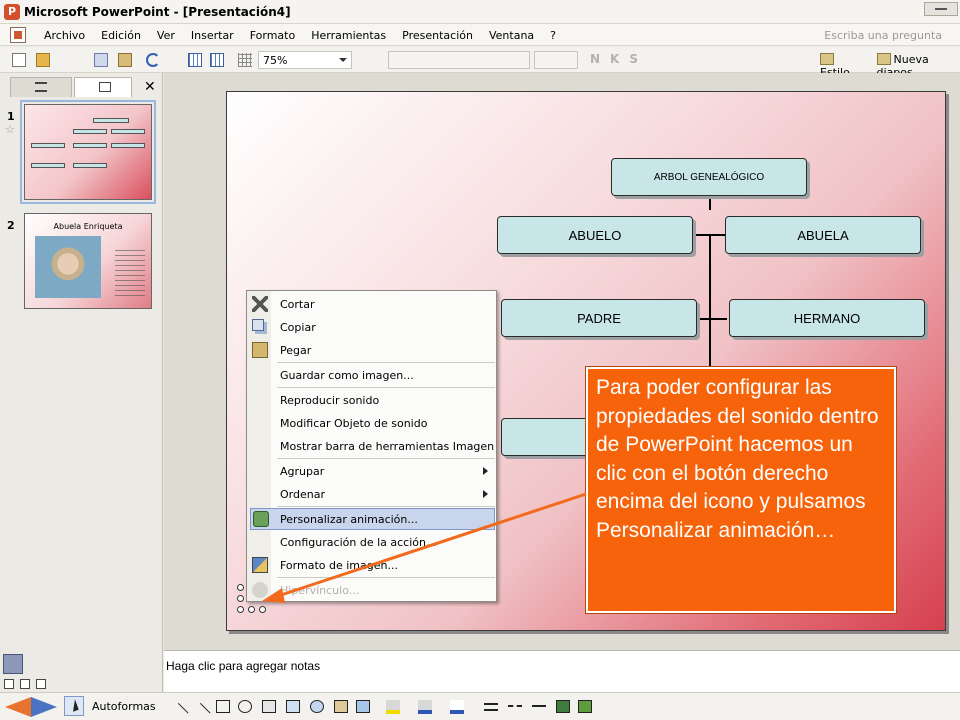 This screenshot has width=960, height=720. Describe the element at coordinates (18, 35) in the screenshot. I see `document-icon` at that location.